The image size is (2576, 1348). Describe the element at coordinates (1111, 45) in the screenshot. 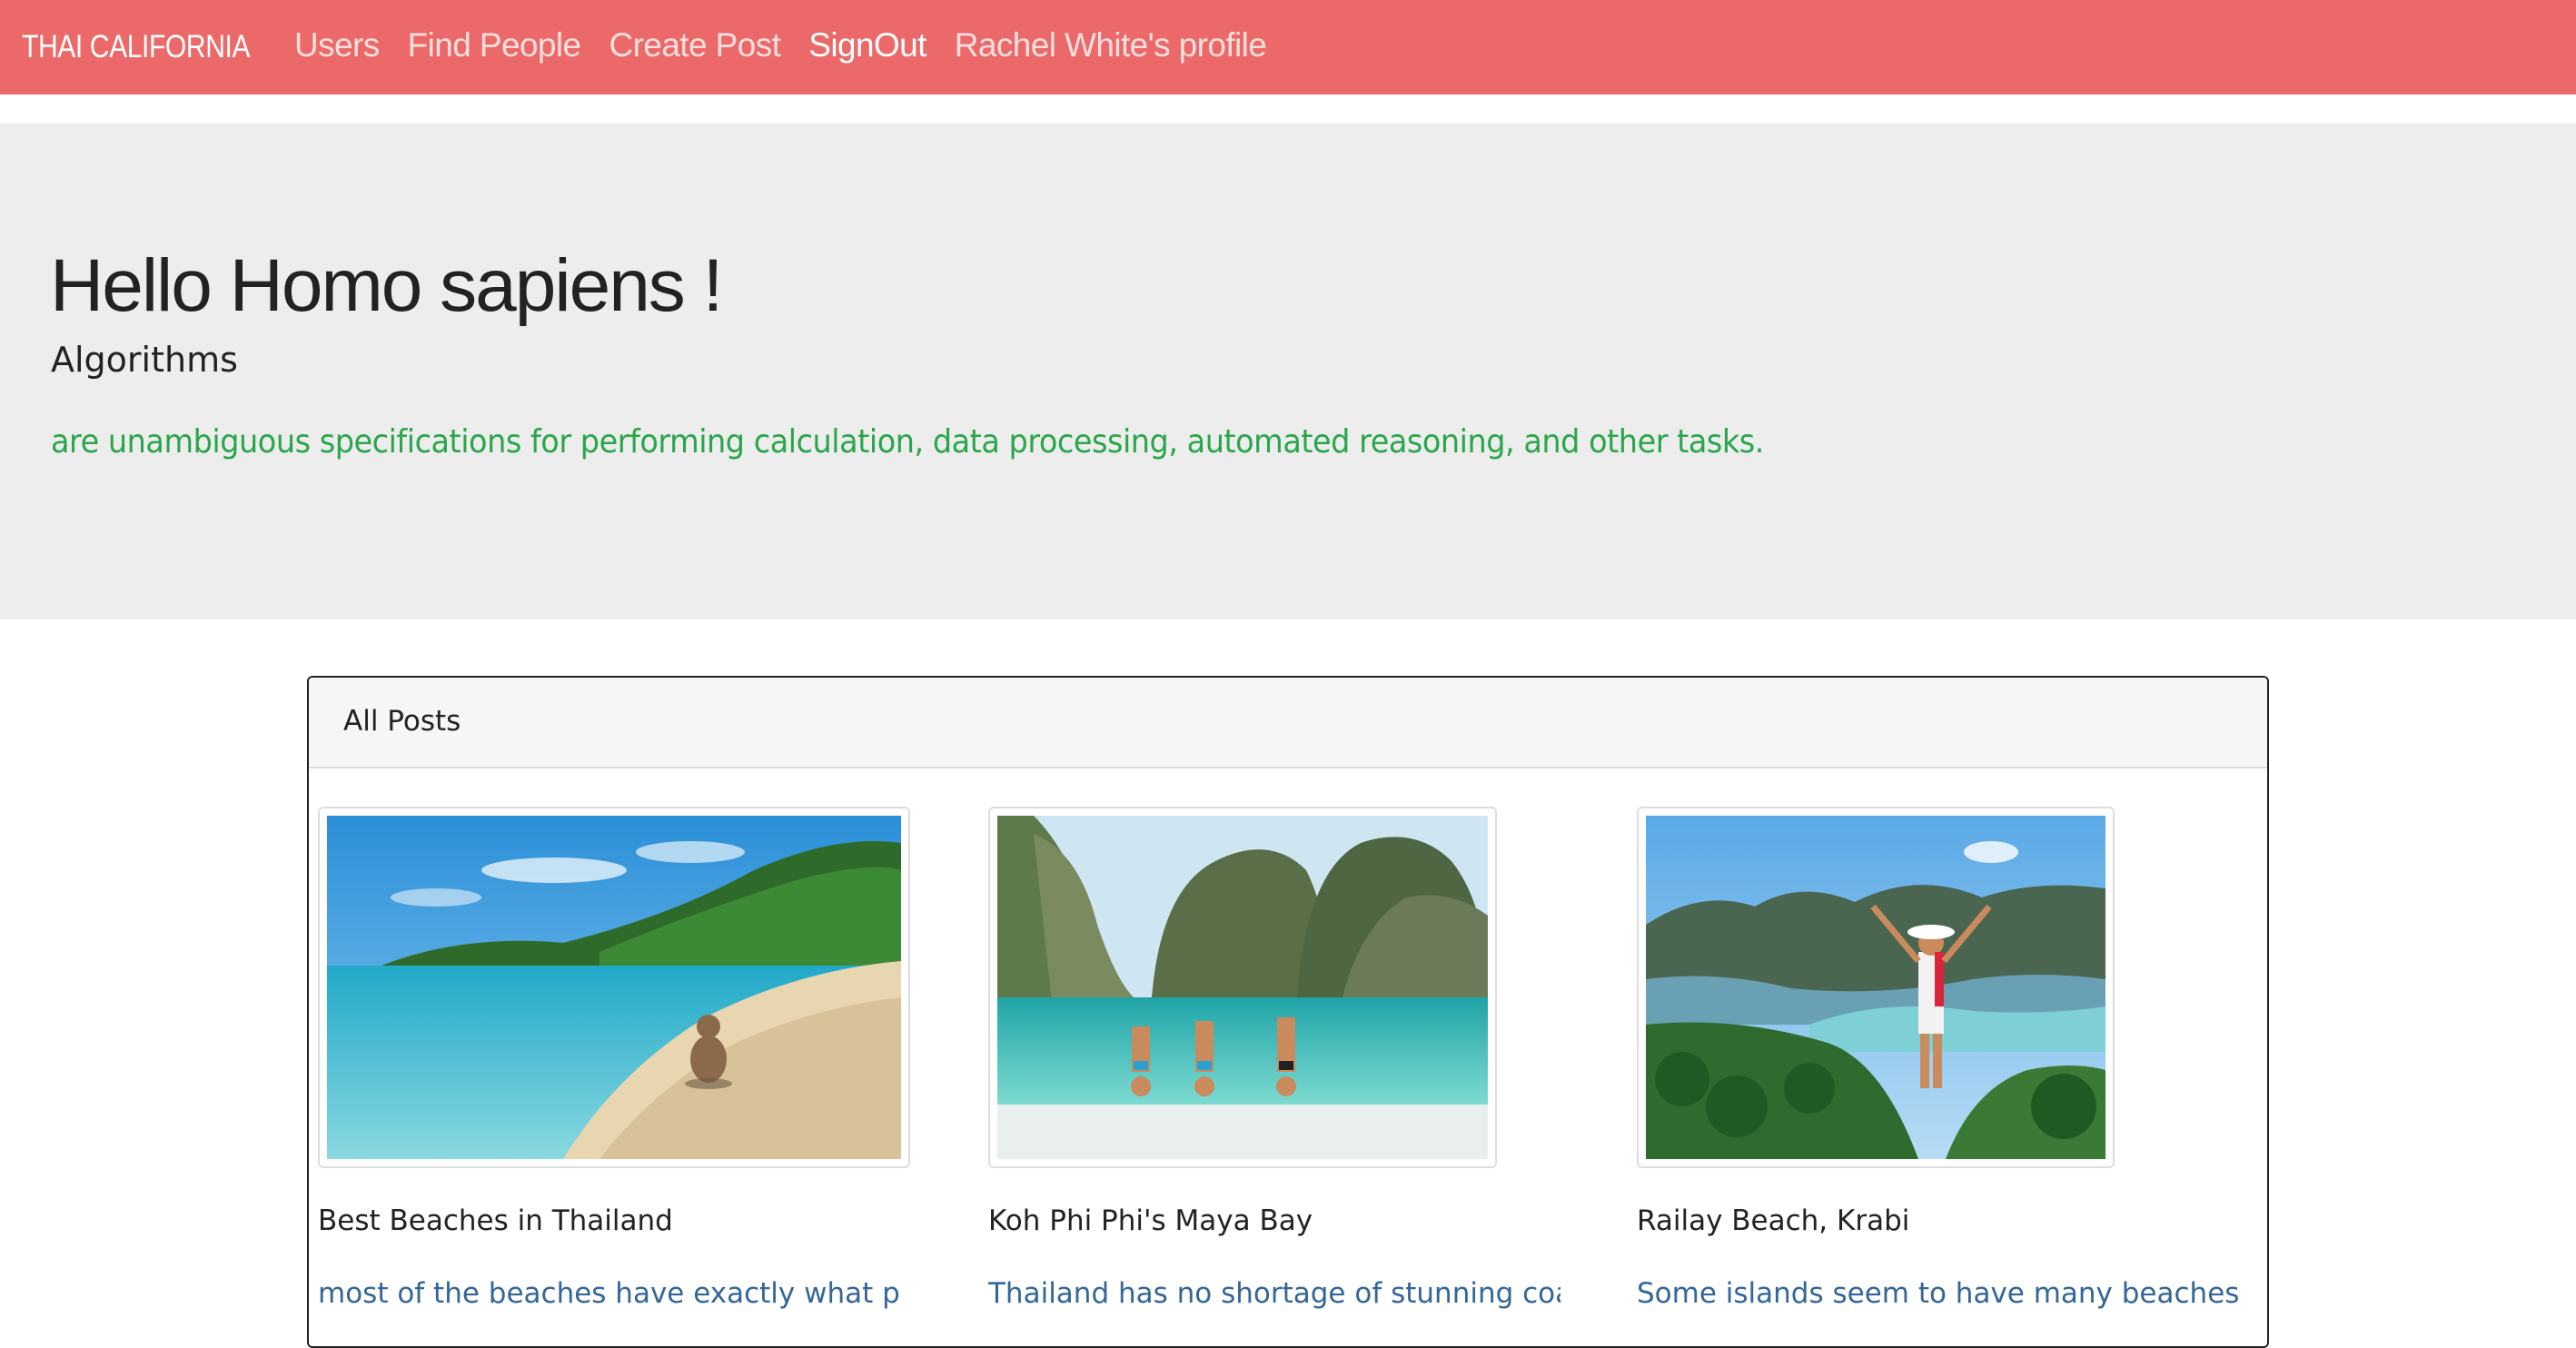

I see `nav-link-profile: Rachel White's profile` at that location.